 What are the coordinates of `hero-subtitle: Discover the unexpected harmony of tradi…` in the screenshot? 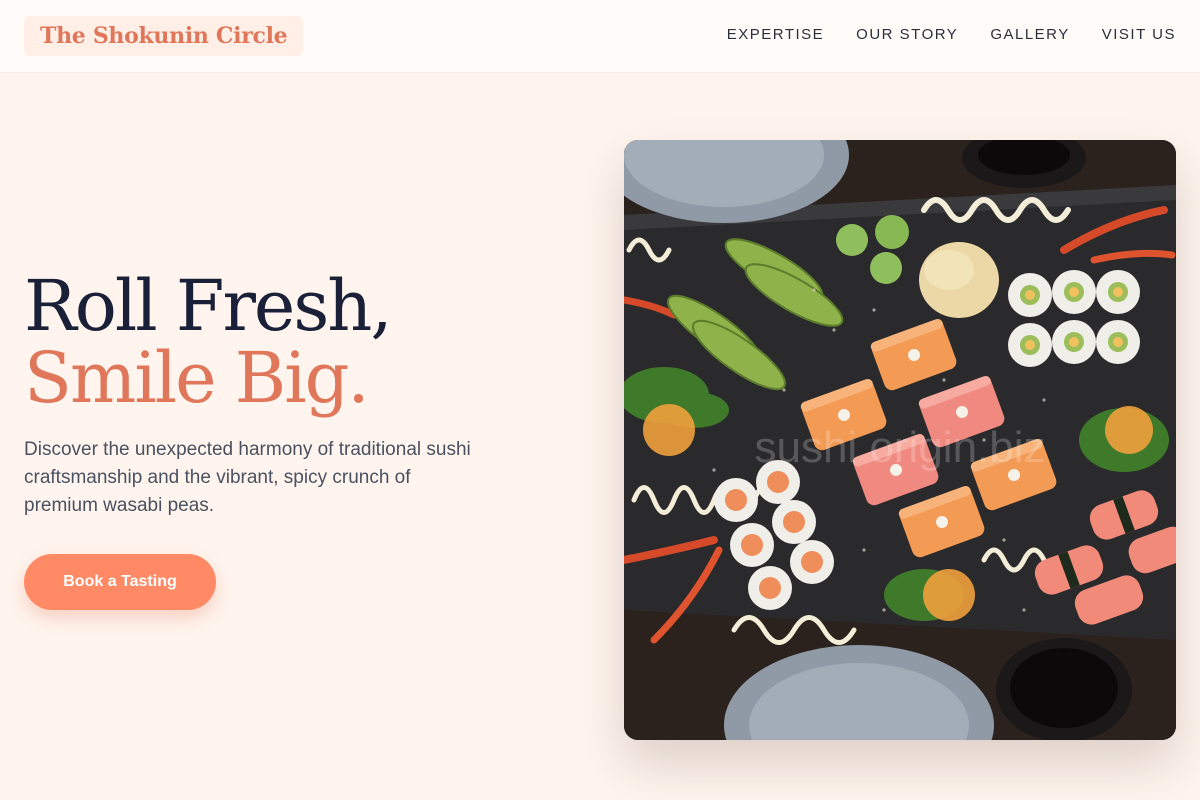 It's located at (247, 477).